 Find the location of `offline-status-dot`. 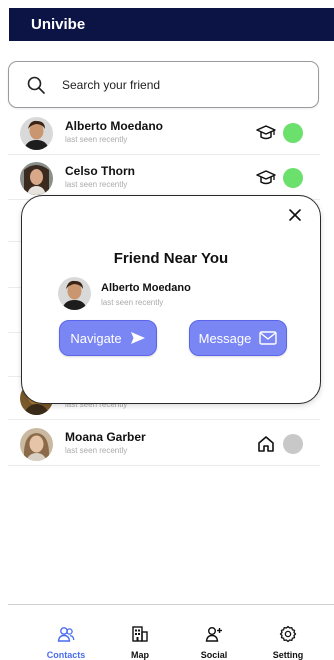

offline-status-dot is located at coordinates (293, 444).